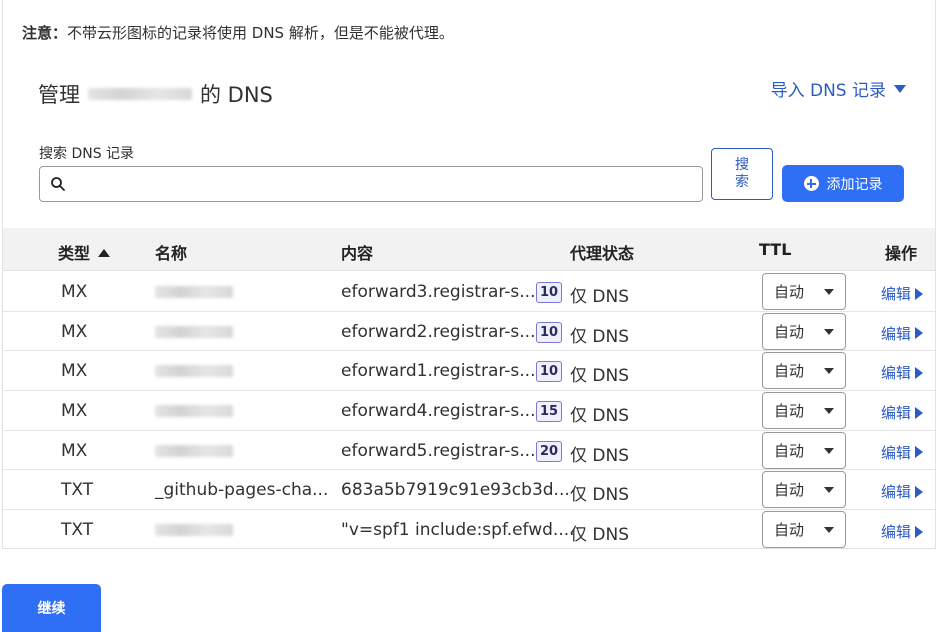 The width and height of the screenshot is (945, 632). I want to click on add-record-button: 添加记录, so click(843, 183).